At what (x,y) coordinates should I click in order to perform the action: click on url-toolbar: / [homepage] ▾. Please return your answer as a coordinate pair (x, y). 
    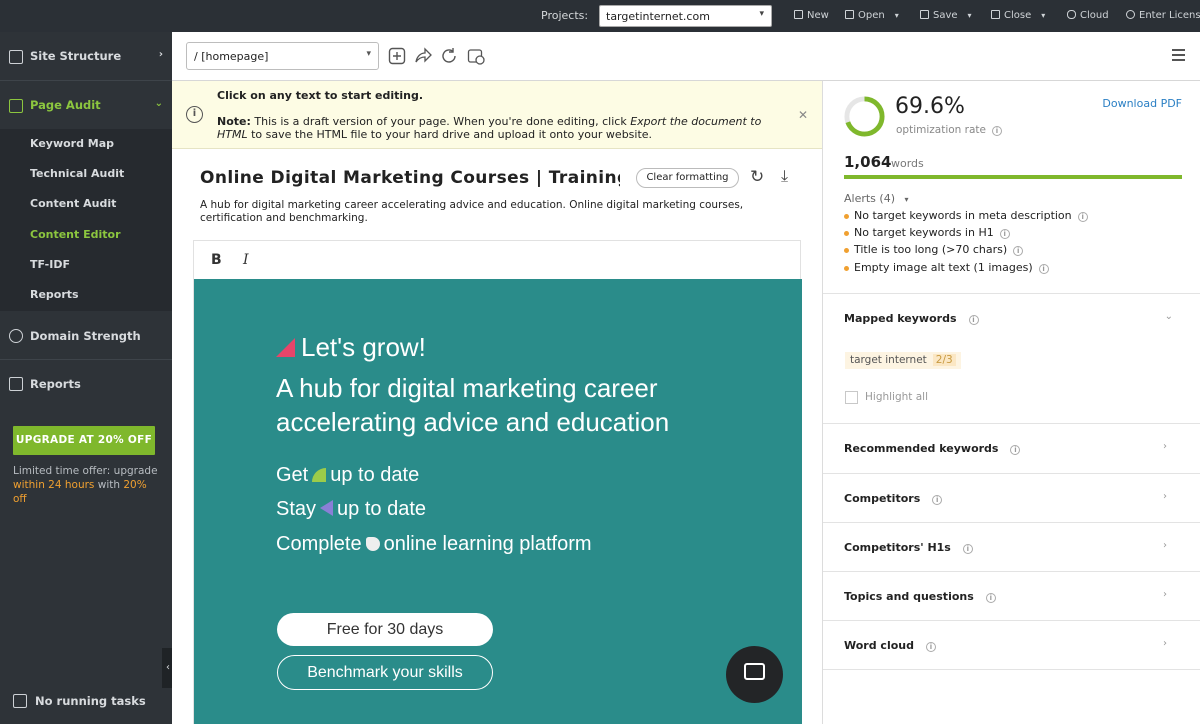
    Looking at the image, I should click on (686, 56).